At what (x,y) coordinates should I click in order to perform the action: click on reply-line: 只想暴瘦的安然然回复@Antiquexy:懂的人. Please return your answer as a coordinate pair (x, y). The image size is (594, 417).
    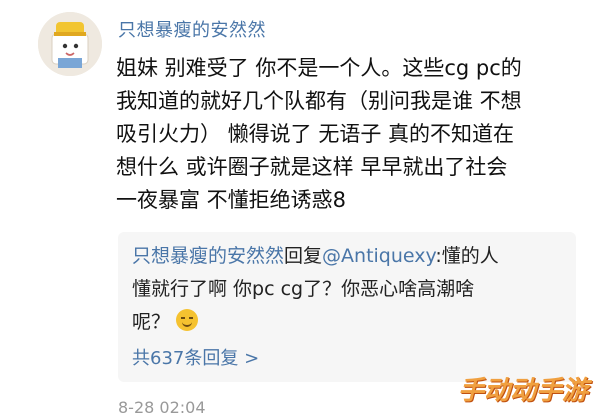
    Looking at the image, I should click on (347, 256).